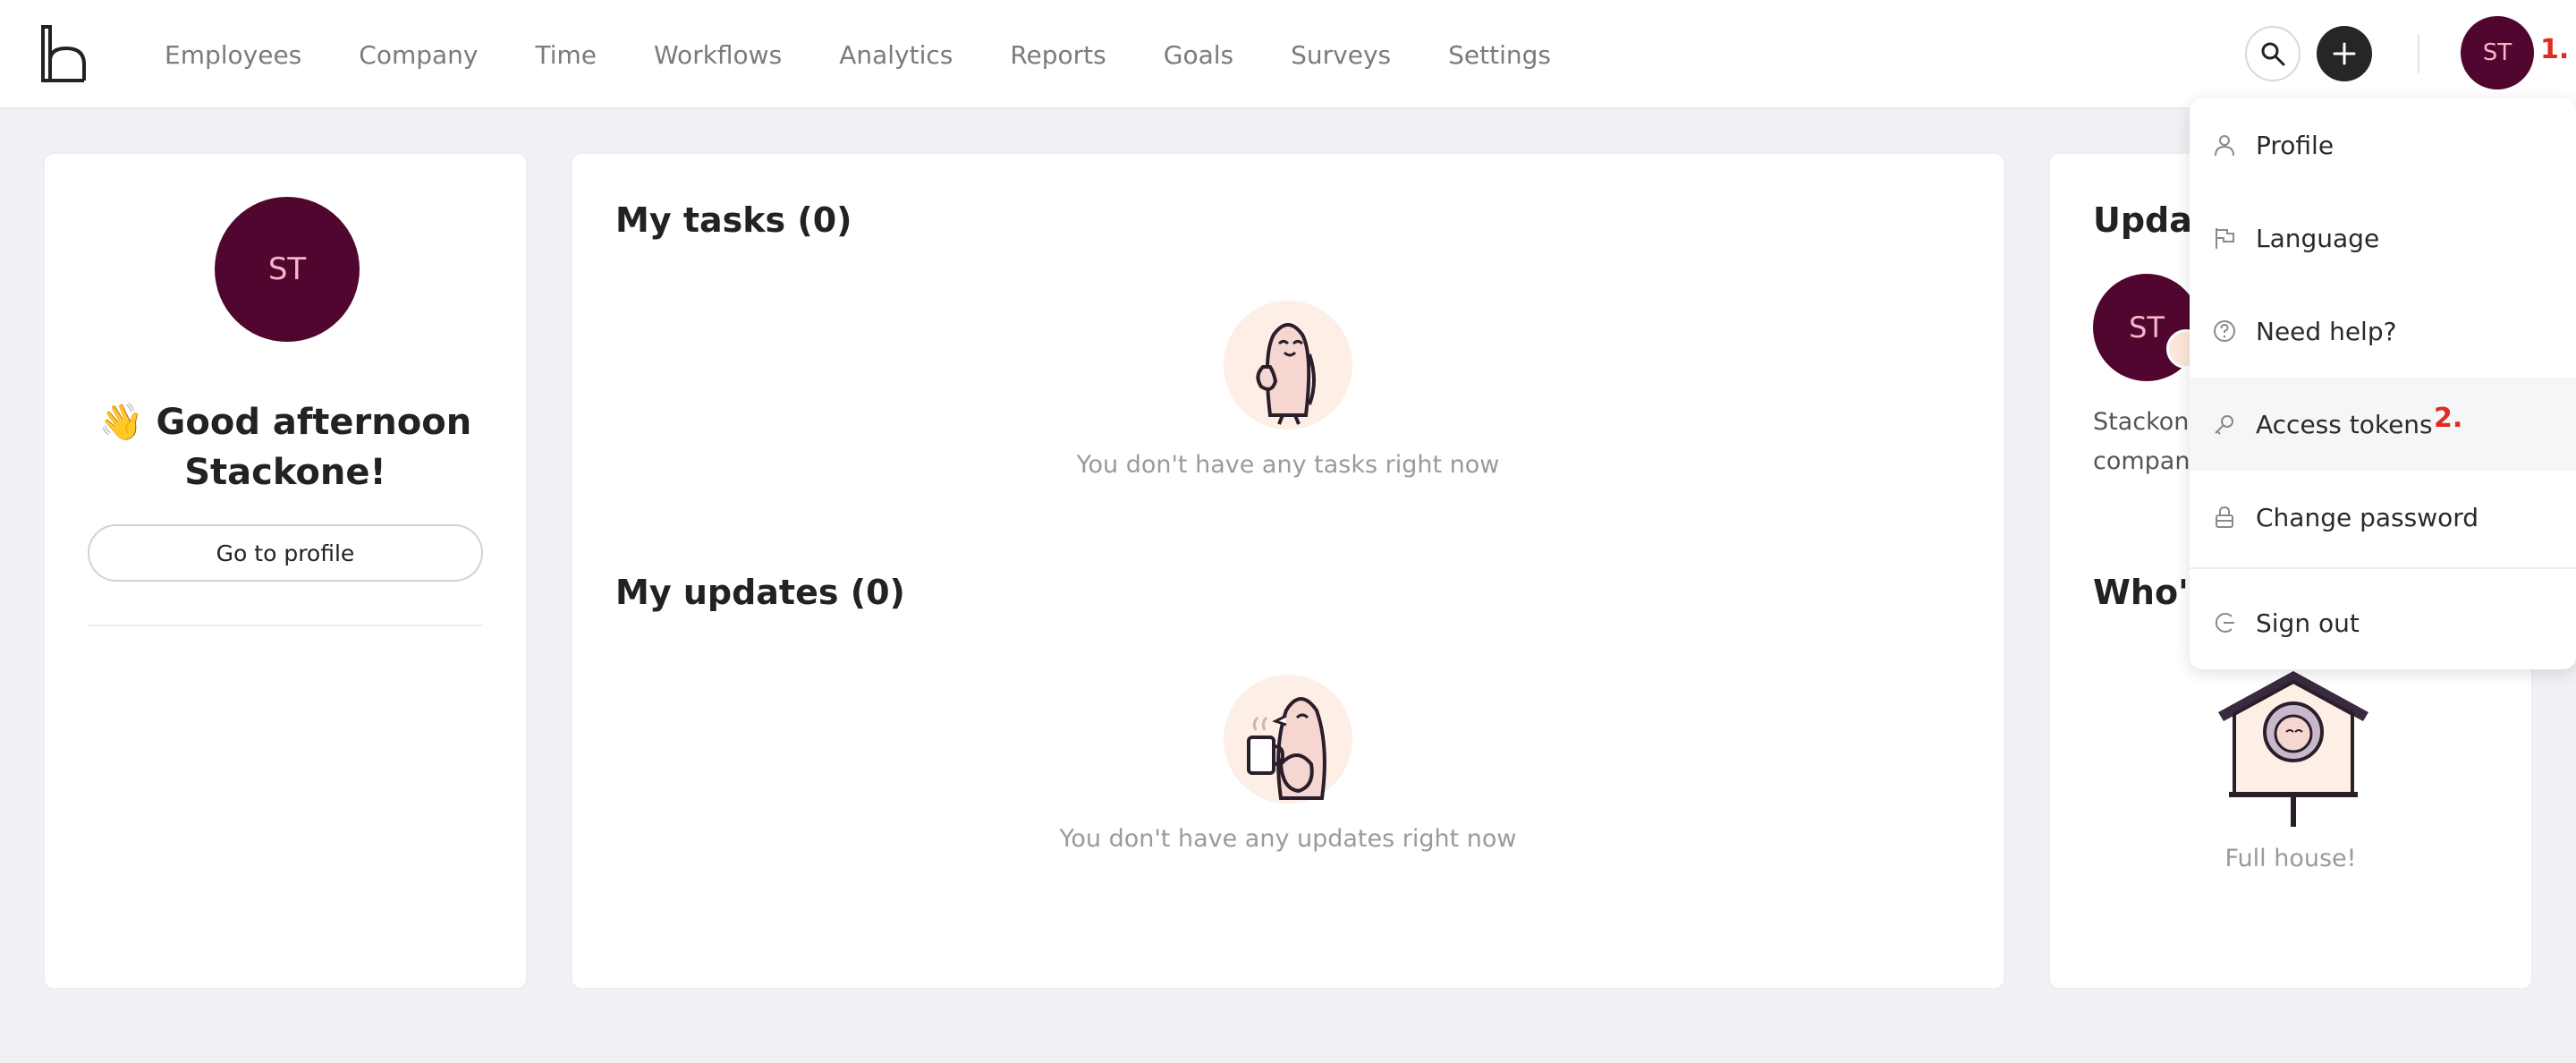 This screenshot has width=2576, height=1063. Describe the element at coordinates (2326, 331) in the screenshot. I see `menu-label-need-help: Need help?` at that location.